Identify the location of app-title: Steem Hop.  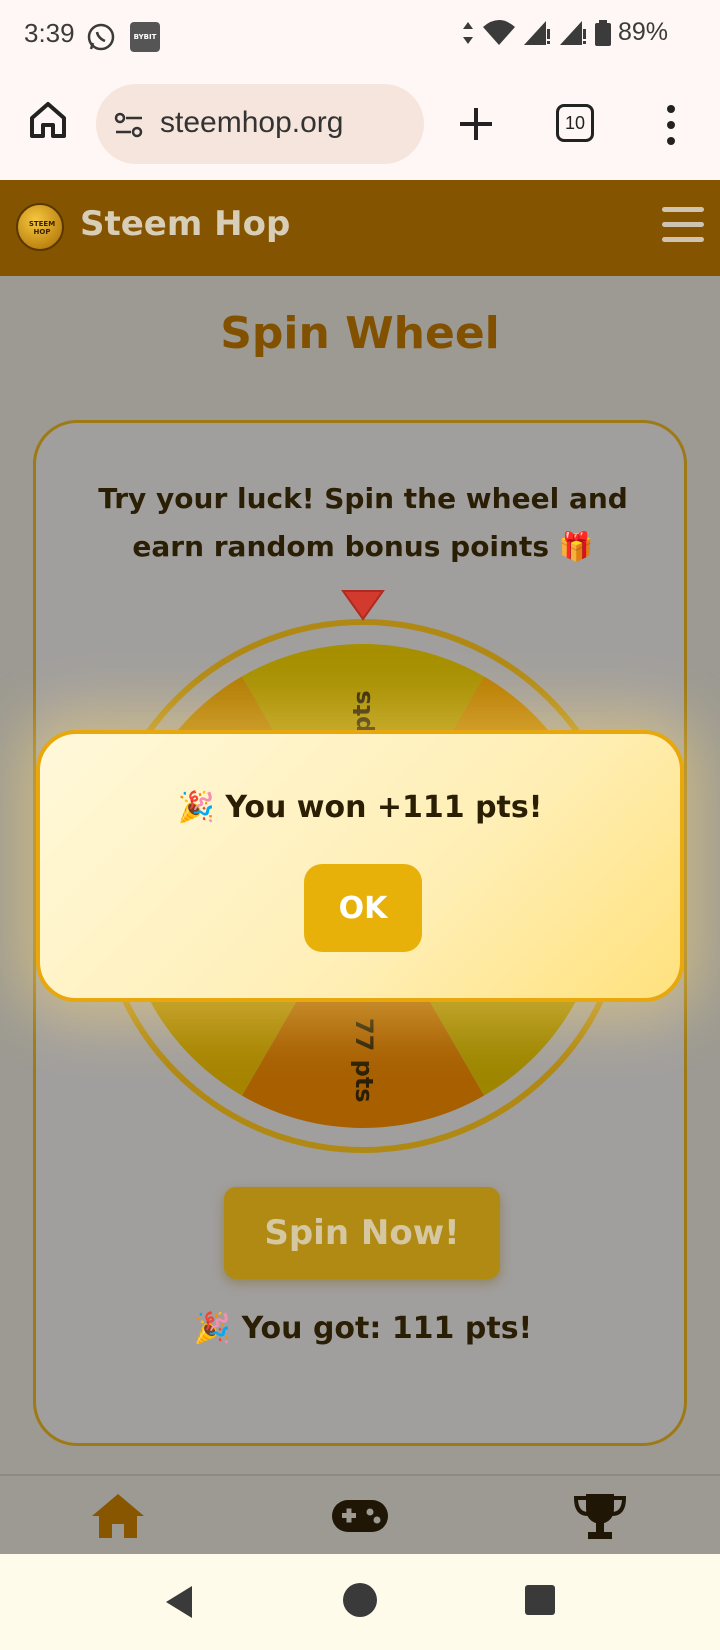
(185, 224).